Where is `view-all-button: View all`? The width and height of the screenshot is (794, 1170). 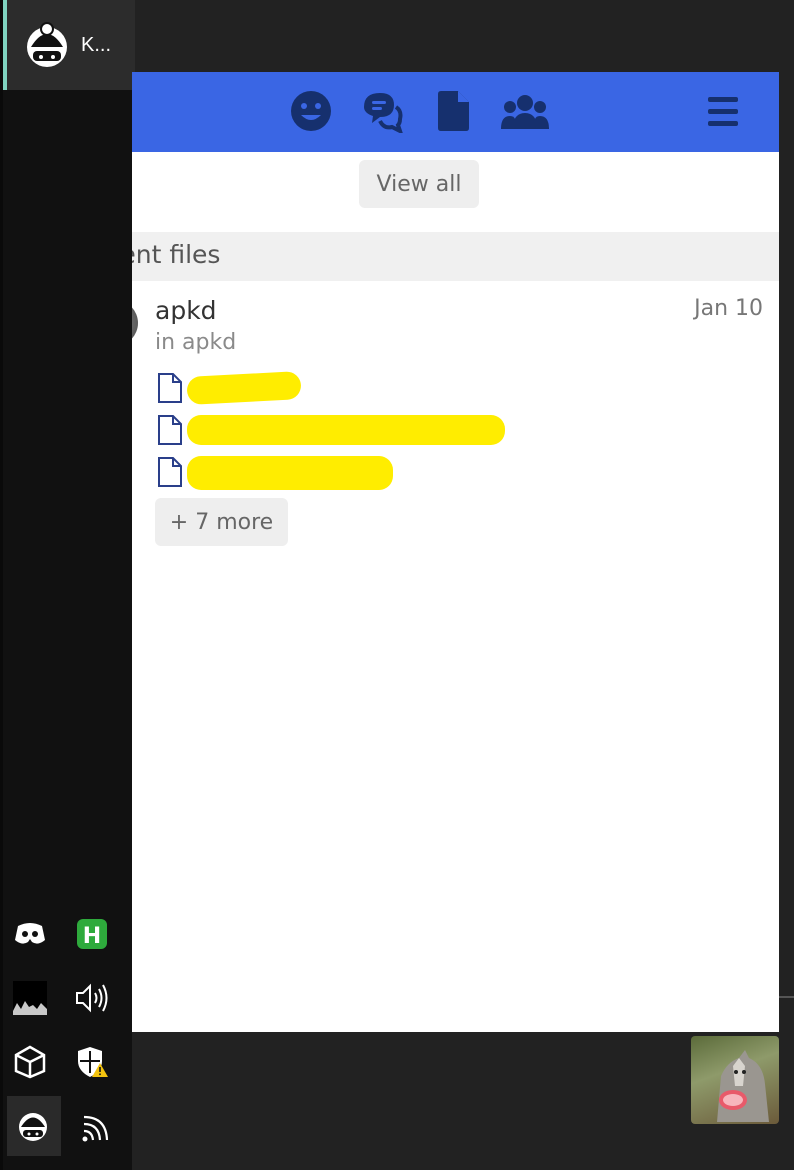 view-all-button: View all is located at coordinates (419, 184).